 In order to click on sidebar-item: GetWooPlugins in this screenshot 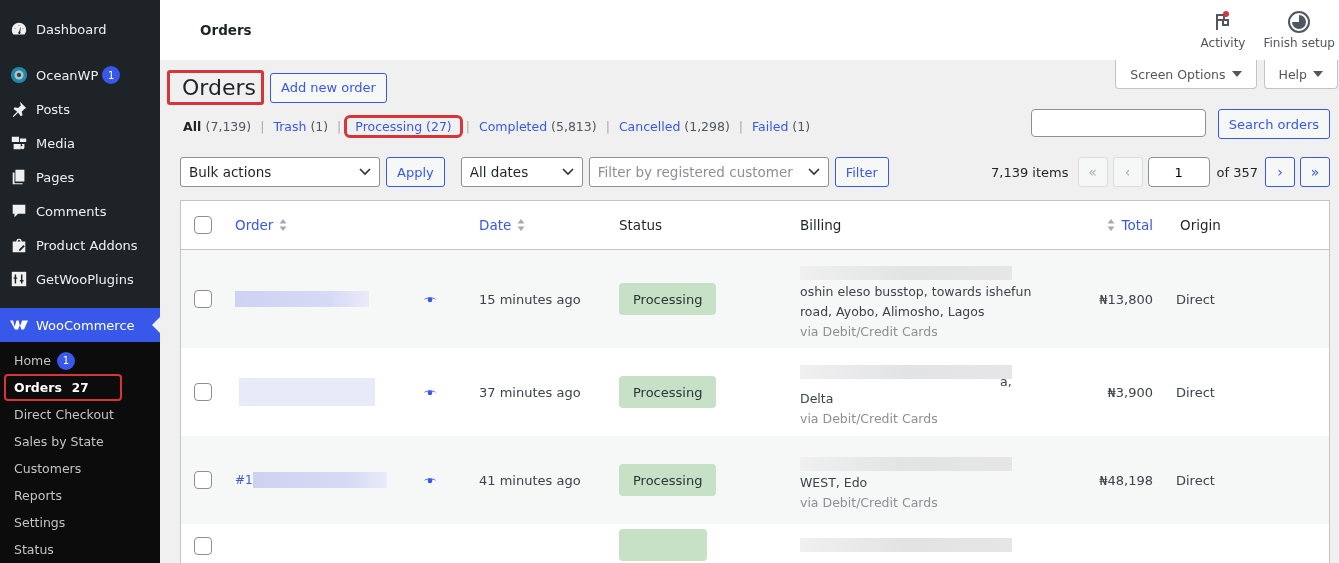, I will do `click(80, 279)`.